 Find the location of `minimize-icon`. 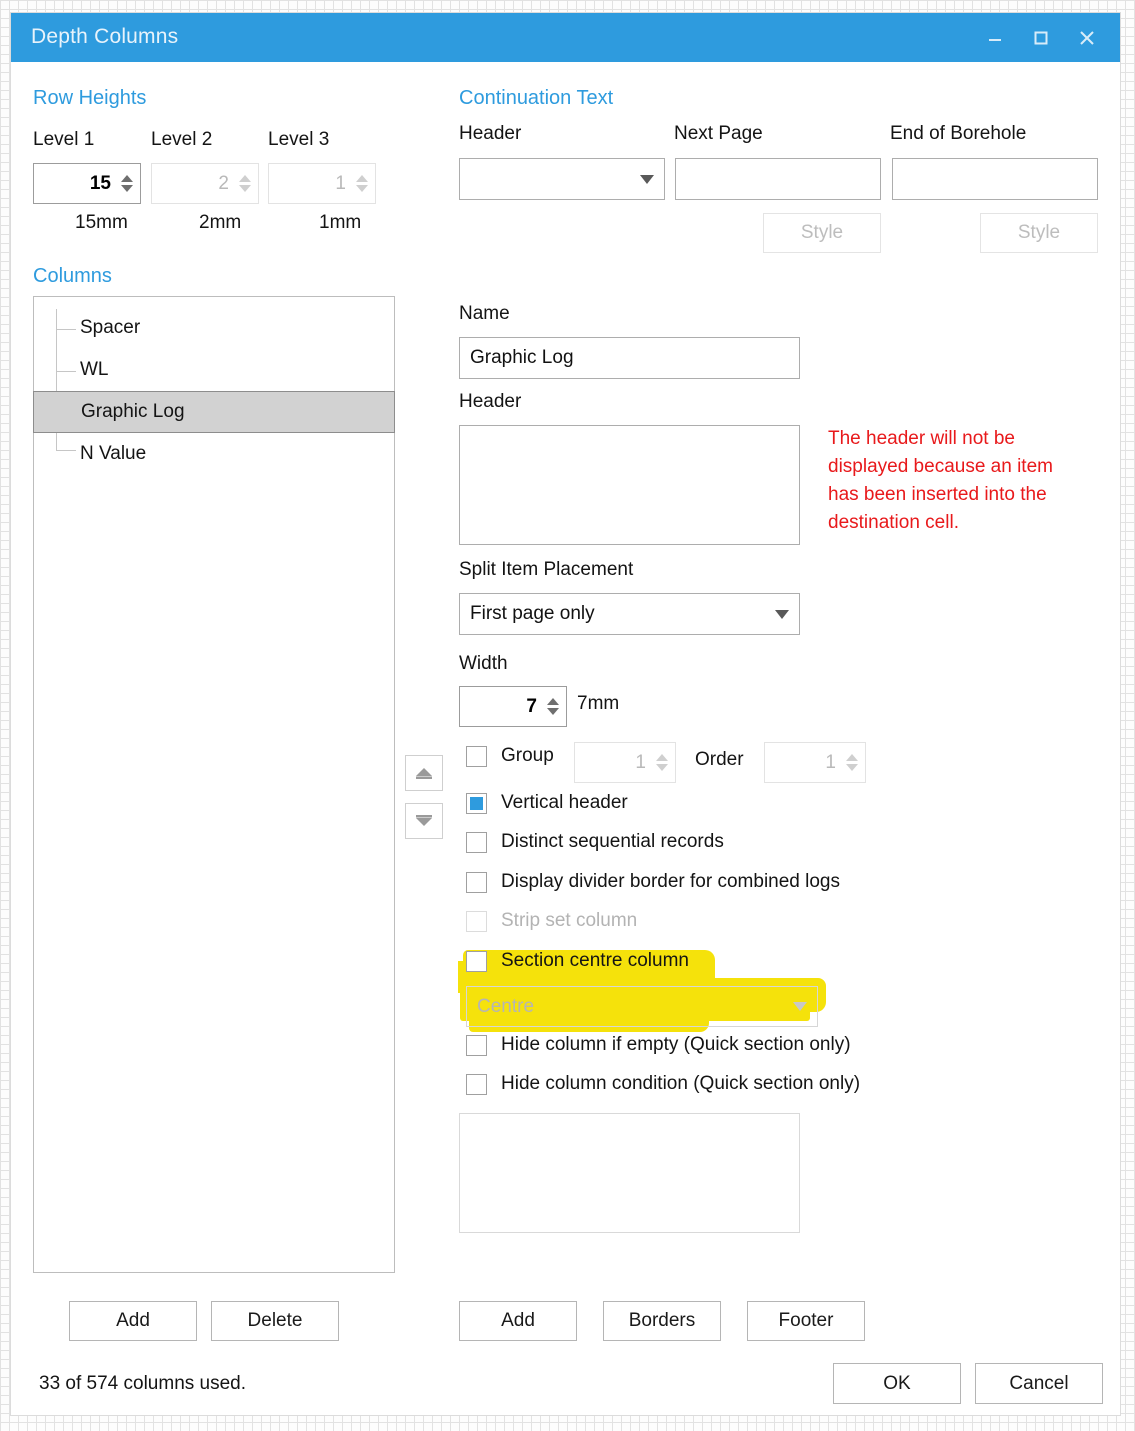

minimize-icon is located at coordinates (995, 38).